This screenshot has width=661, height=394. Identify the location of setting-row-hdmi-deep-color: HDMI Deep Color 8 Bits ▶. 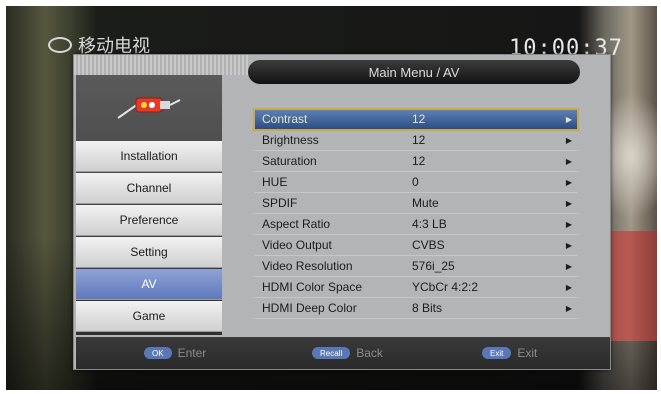
(416, 308).